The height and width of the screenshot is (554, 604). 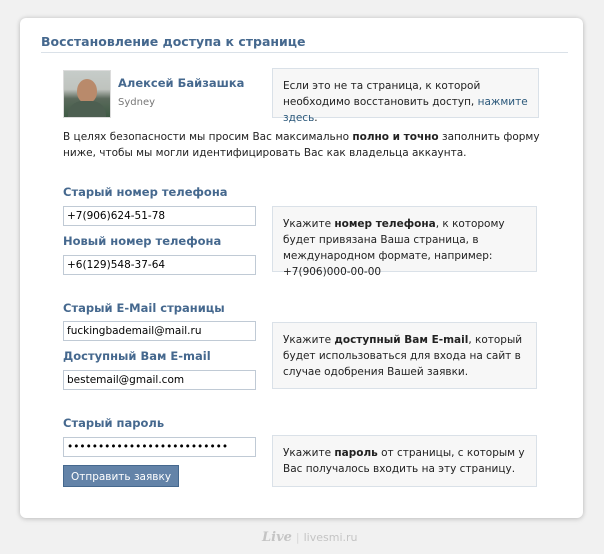 I want to click on watermark: Live | livesmi.ru, so click(x=310, y=537).